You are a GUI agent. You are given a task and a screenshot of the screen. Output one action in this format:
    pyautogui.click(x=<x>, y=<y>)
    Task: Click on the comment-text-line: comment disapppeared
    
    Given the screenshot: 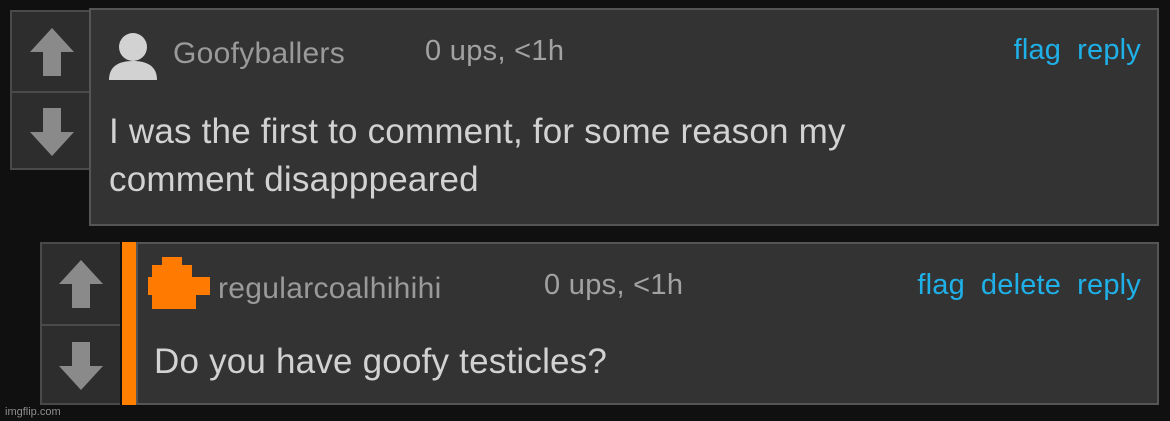 What is the action you would take?
    pyautogui.click(x=294, y=179)
    